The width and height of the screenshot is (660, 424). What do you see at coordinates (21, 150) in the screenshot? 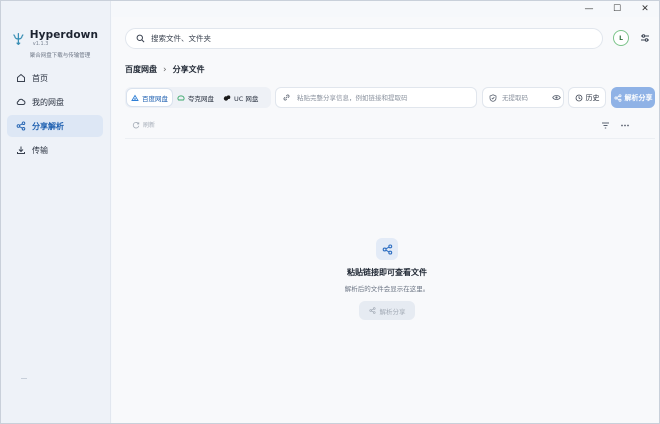
I see `download-icon` at bounding box center [21, 150].